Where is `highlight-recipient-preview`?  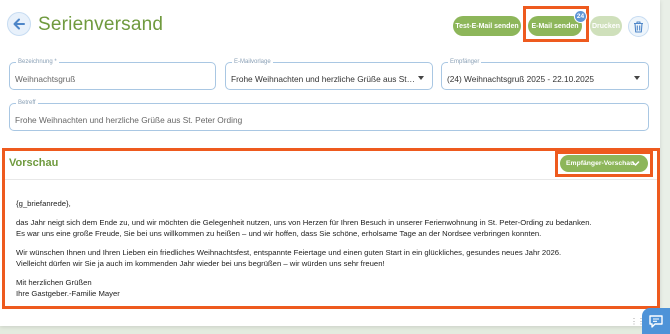
highlight-recipient-preview is located at coordinates (604, 164).